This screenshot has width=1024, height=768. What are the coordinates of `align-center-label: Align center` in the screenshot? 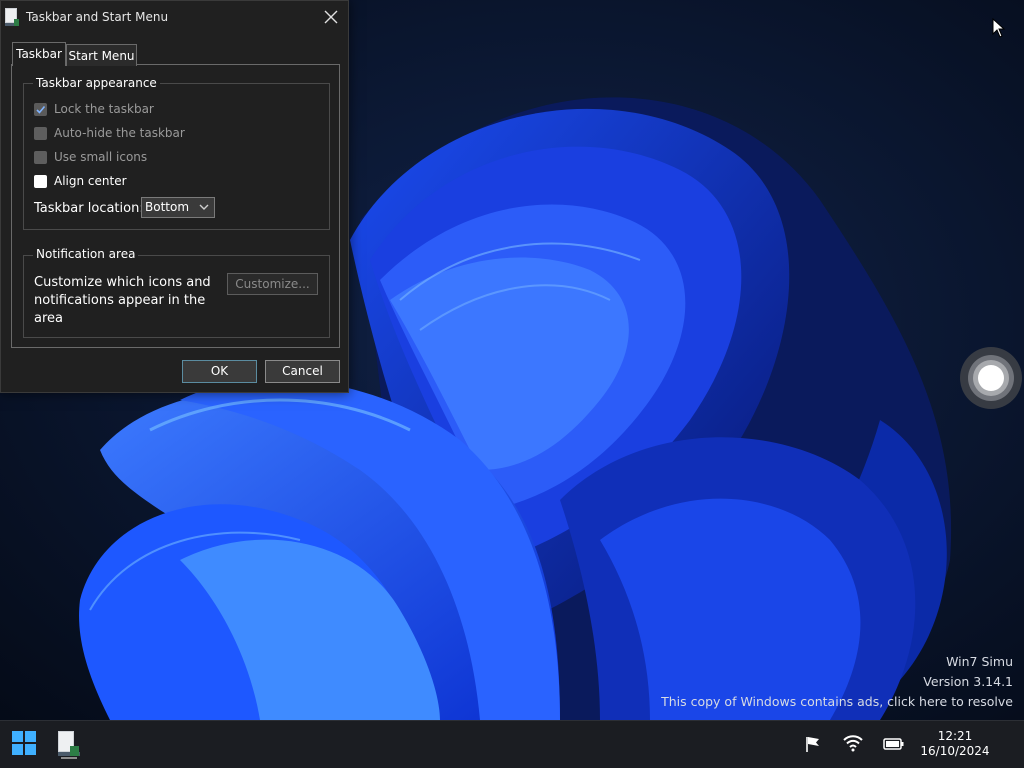 It's located at (90, 181).